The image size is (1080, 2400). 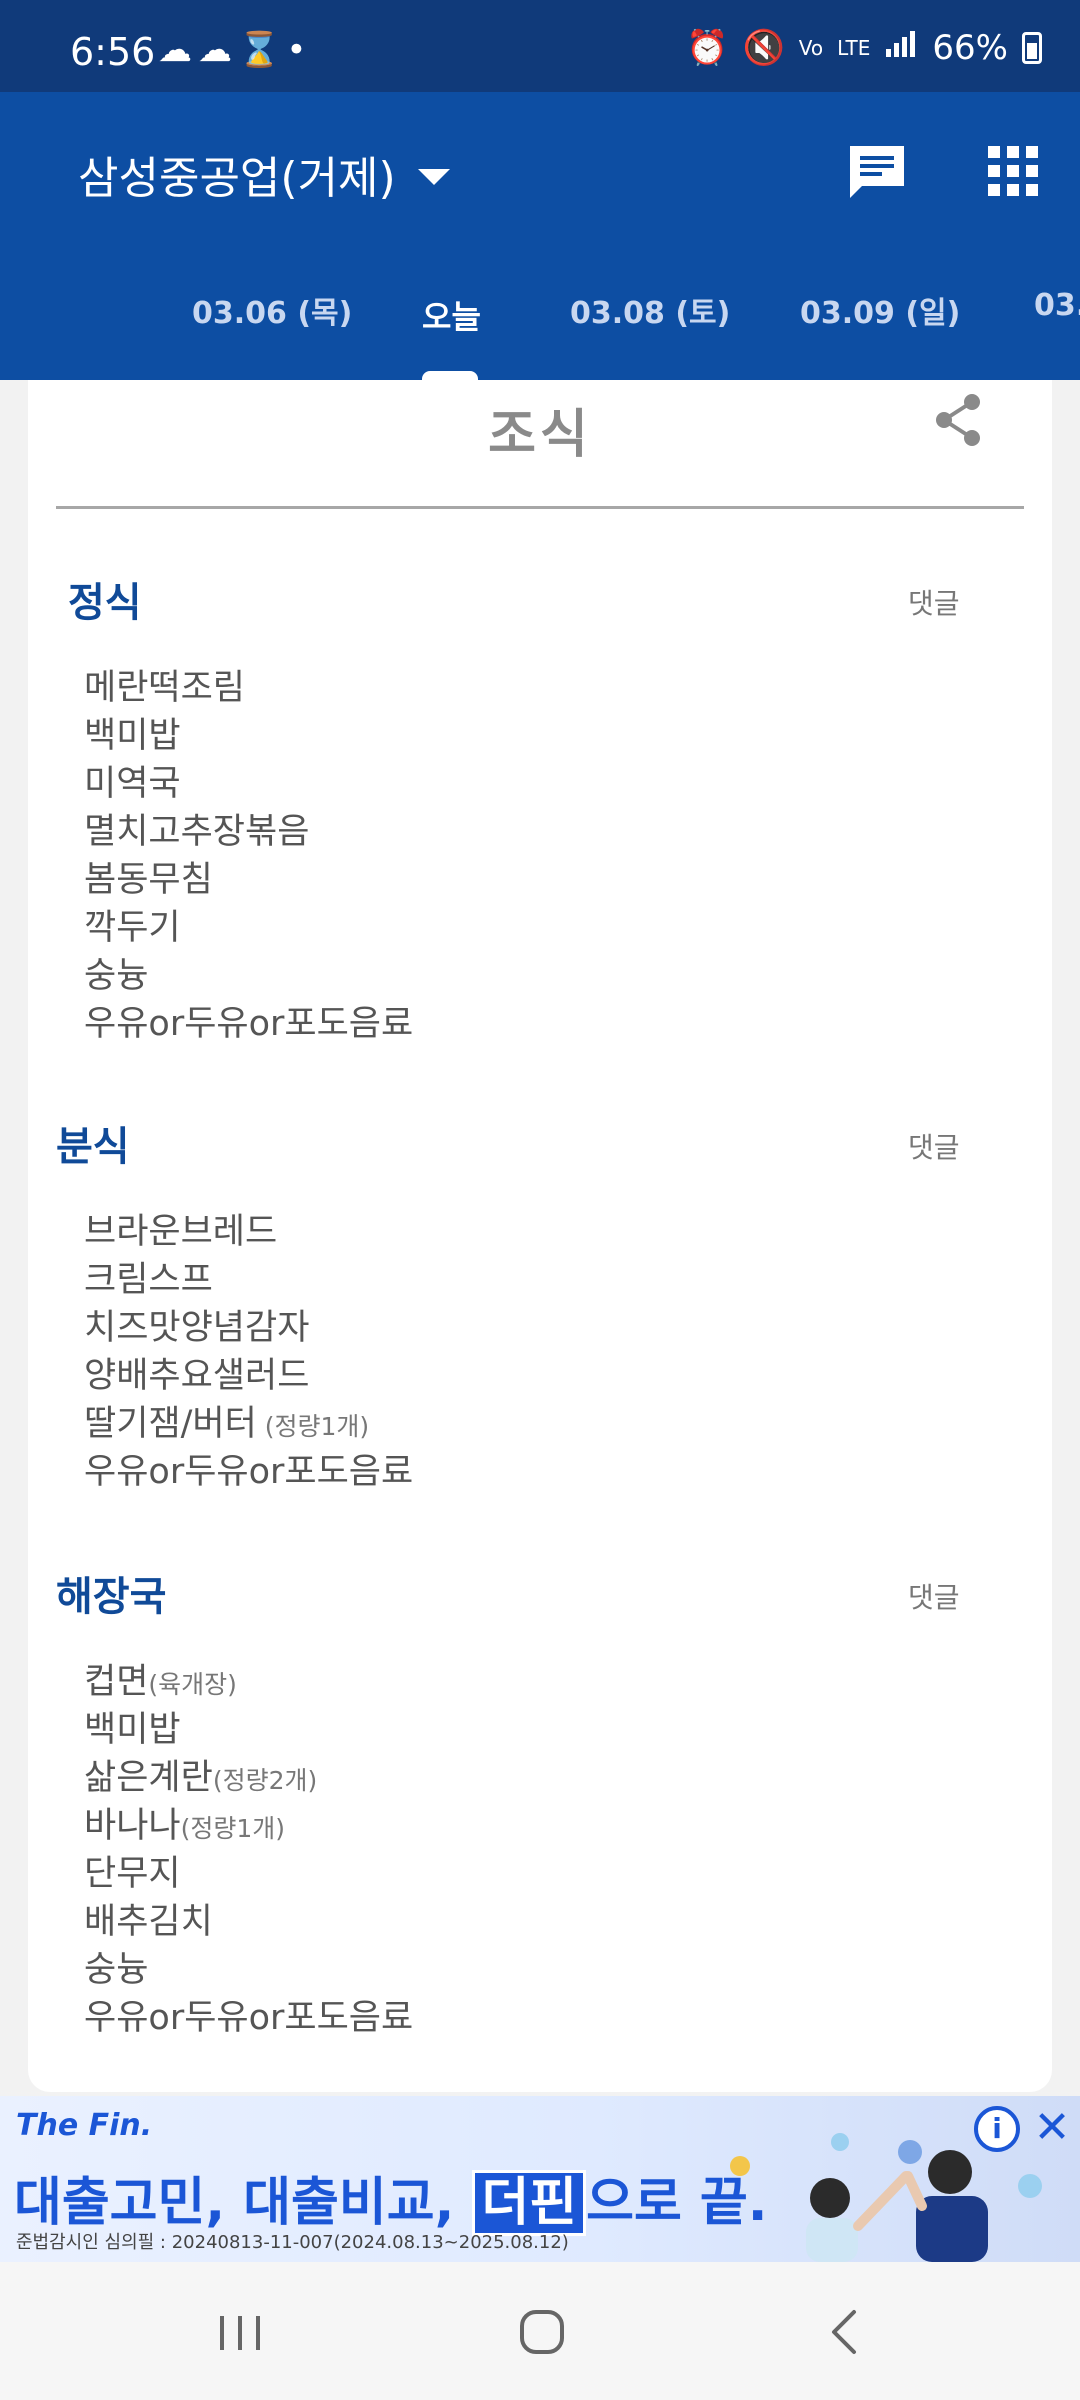 I want to click on home-button, so click(x=542, y=2332).